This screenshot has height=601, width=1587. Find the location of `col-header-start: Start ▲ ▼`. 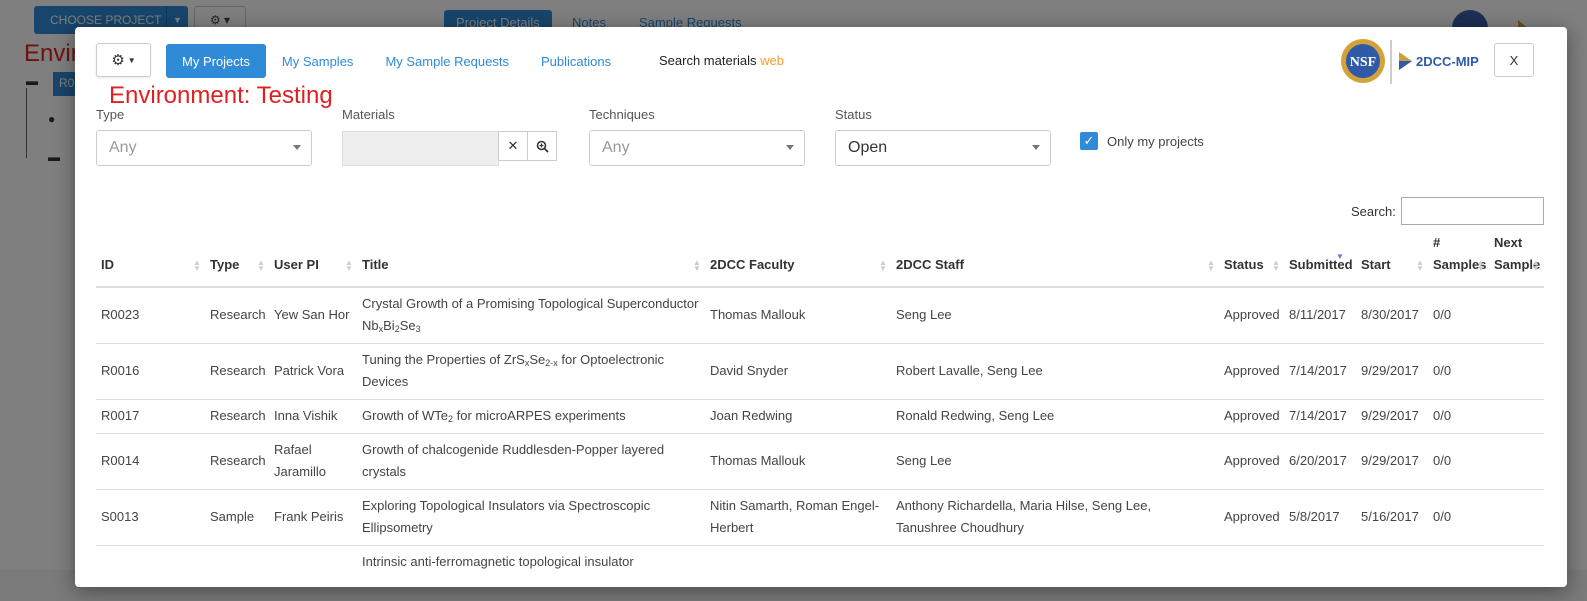

col-header-start: Start ▲ ▼ is located at coordinates (1392, 260).